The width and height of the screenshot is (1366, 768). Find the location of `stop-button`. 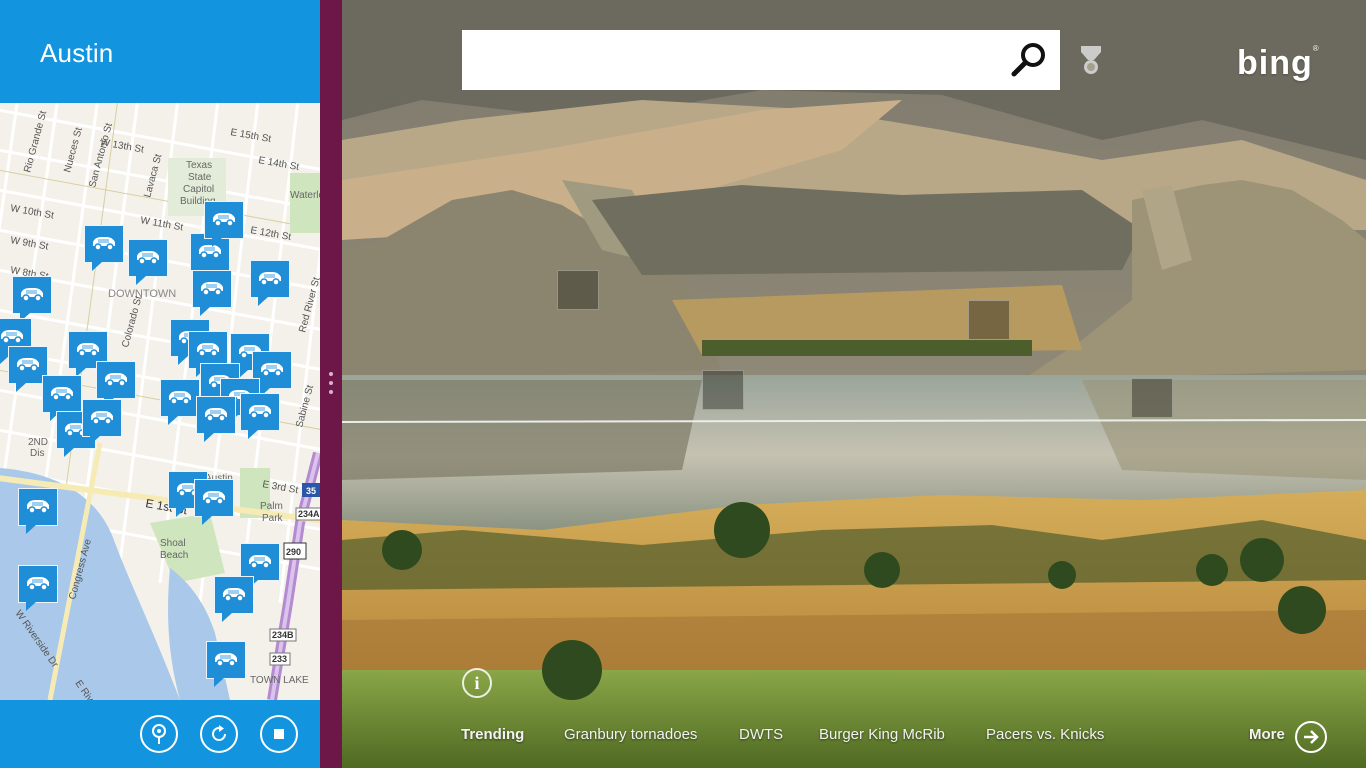

stop-button is located at coordinates (279, 734).